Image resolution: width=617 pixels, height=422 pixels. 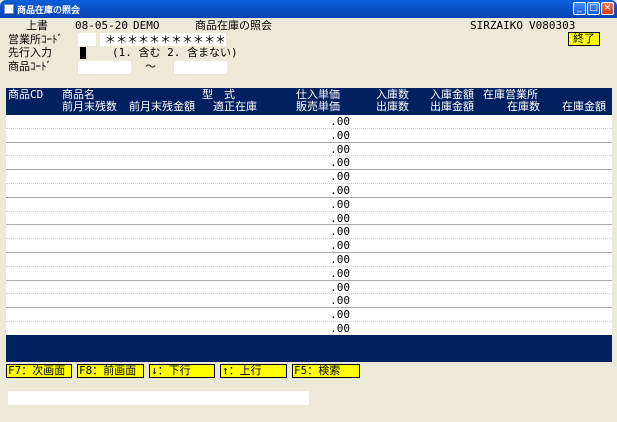 I want to click on minimize-icon: _, so click(x=579, y=8).